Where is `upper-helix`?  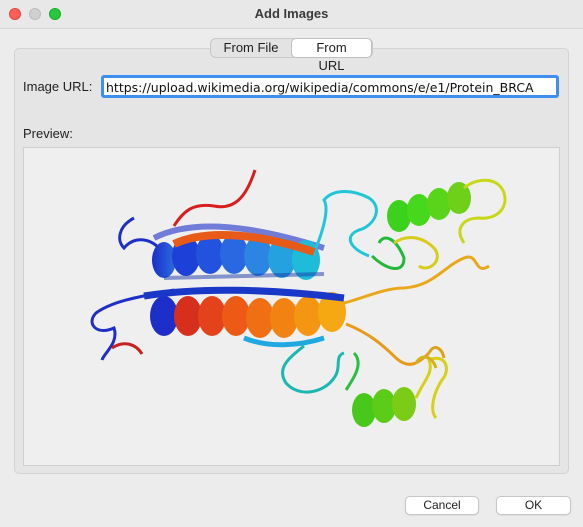 upper-helix is located at coordinates (238, 251).